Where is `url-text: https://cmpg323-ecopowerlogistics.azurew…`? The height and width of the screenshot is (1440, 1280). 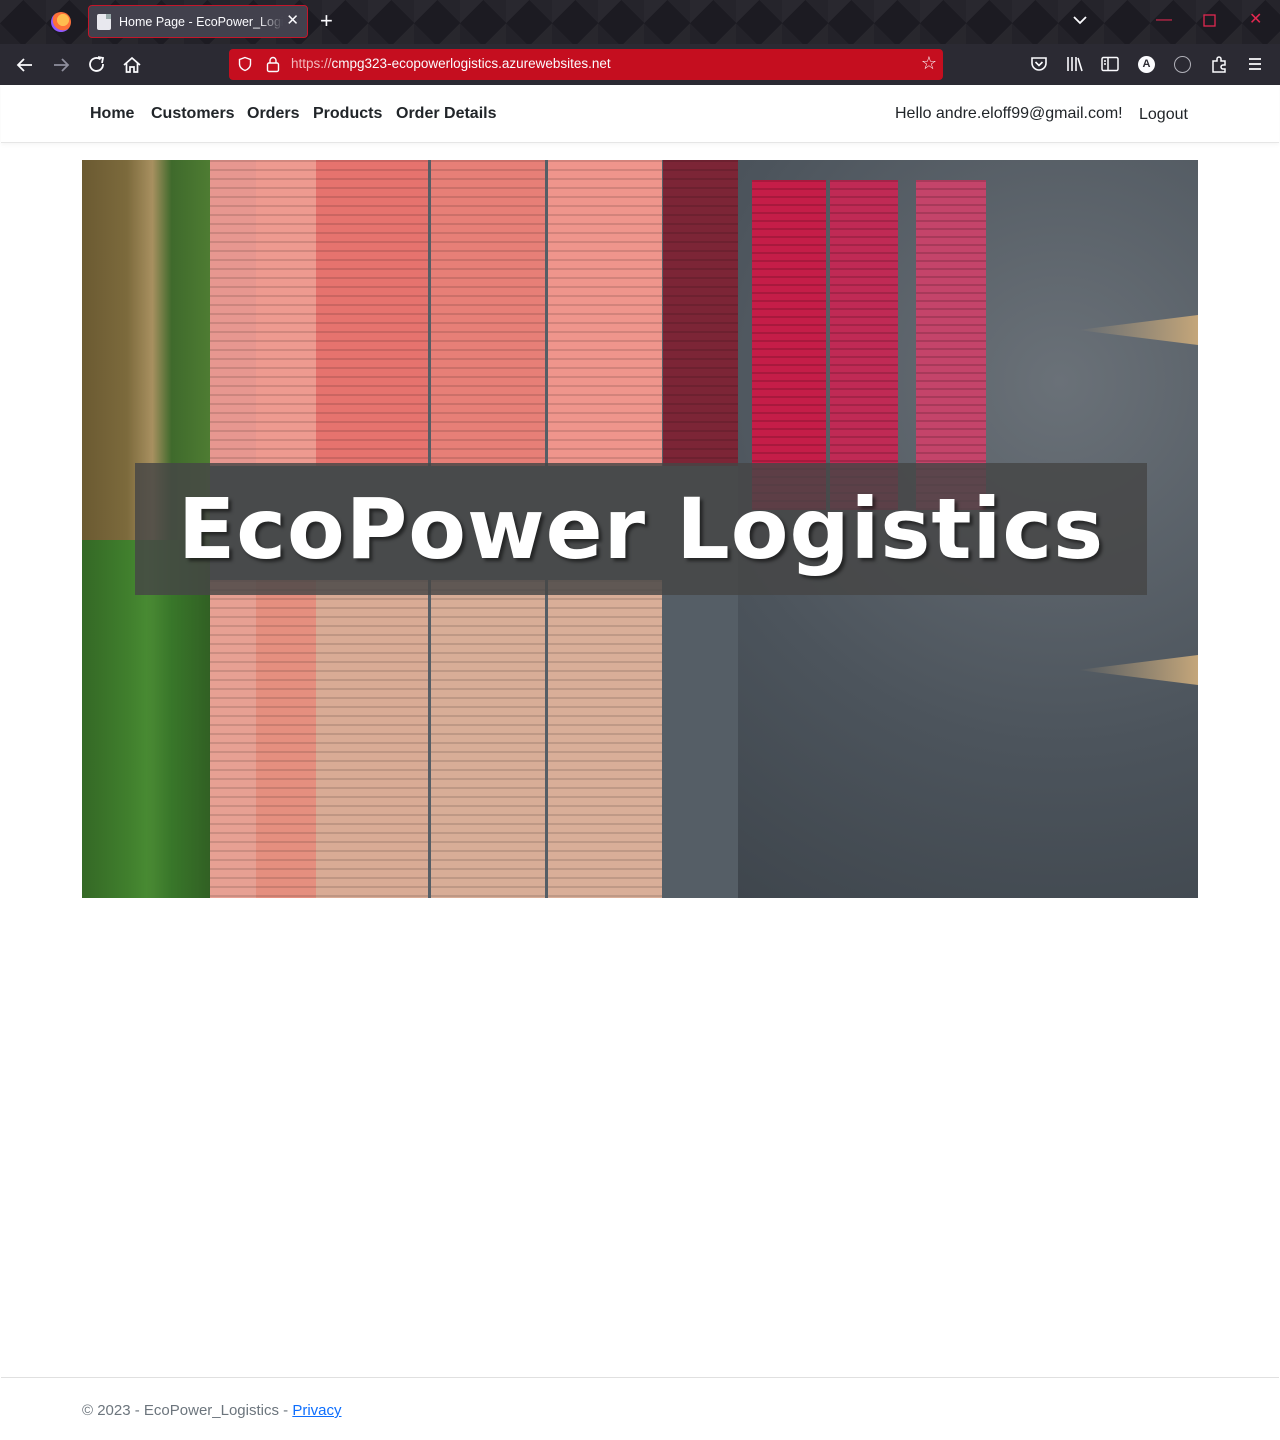
url-text: https://cmpg323-ecopowerlogistics.azurew… is located at coordinates (451, 63).